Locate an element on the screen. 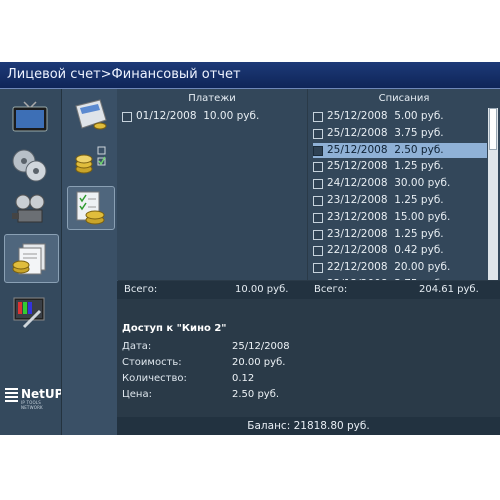 The image size is (500, 500). balance-bar: Баланс: 21818.80 руб. is located at coordinates (308, 426).